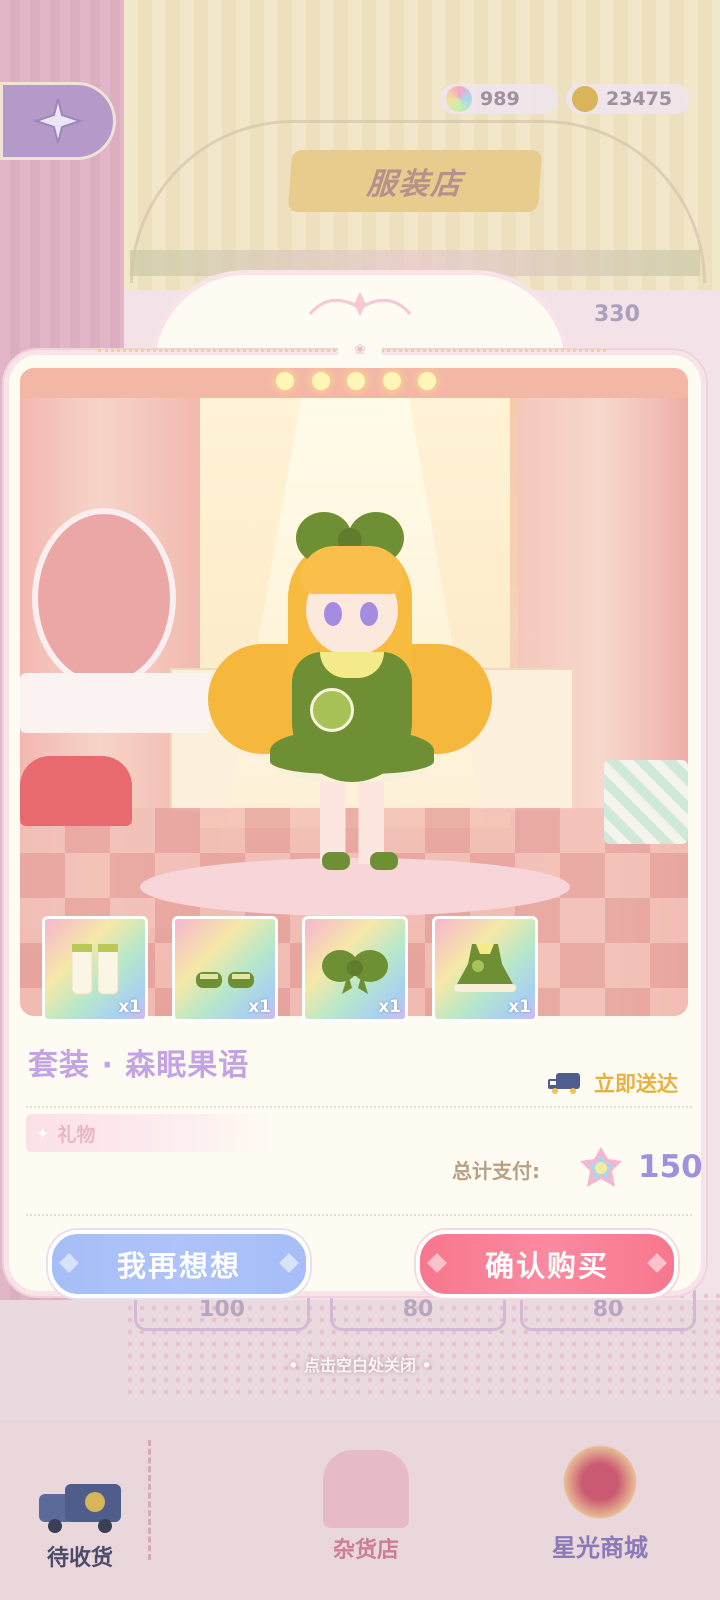  What do you see at coordinates (639, 99) in the screenshot?
I see `coin-amount: 23475` at bounding box center [639, 99].